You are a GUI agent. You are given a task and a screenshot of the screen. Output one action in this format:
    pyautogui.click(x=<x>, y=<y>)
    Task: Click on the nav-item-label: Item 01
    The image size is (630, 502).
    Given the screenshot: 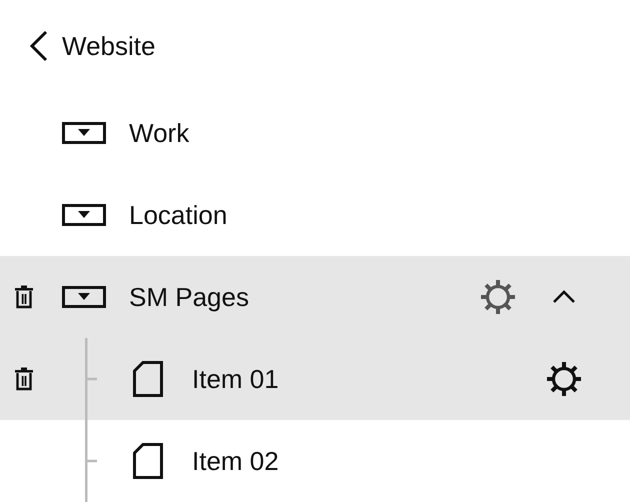 What is the action you would take?
    pyautogui.click(x=235, y=379)
    